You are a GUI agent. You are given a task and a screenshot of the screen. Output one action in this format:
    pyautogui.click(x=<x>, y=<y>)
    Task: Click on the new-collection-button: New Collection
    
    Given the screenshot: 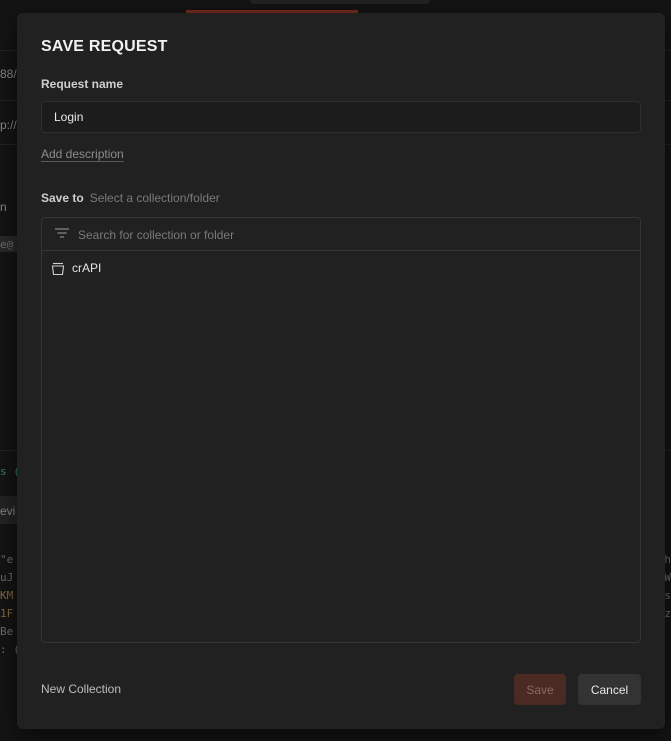 What is the action you would take?
    pyautogui.click(x=81, y=689)
    